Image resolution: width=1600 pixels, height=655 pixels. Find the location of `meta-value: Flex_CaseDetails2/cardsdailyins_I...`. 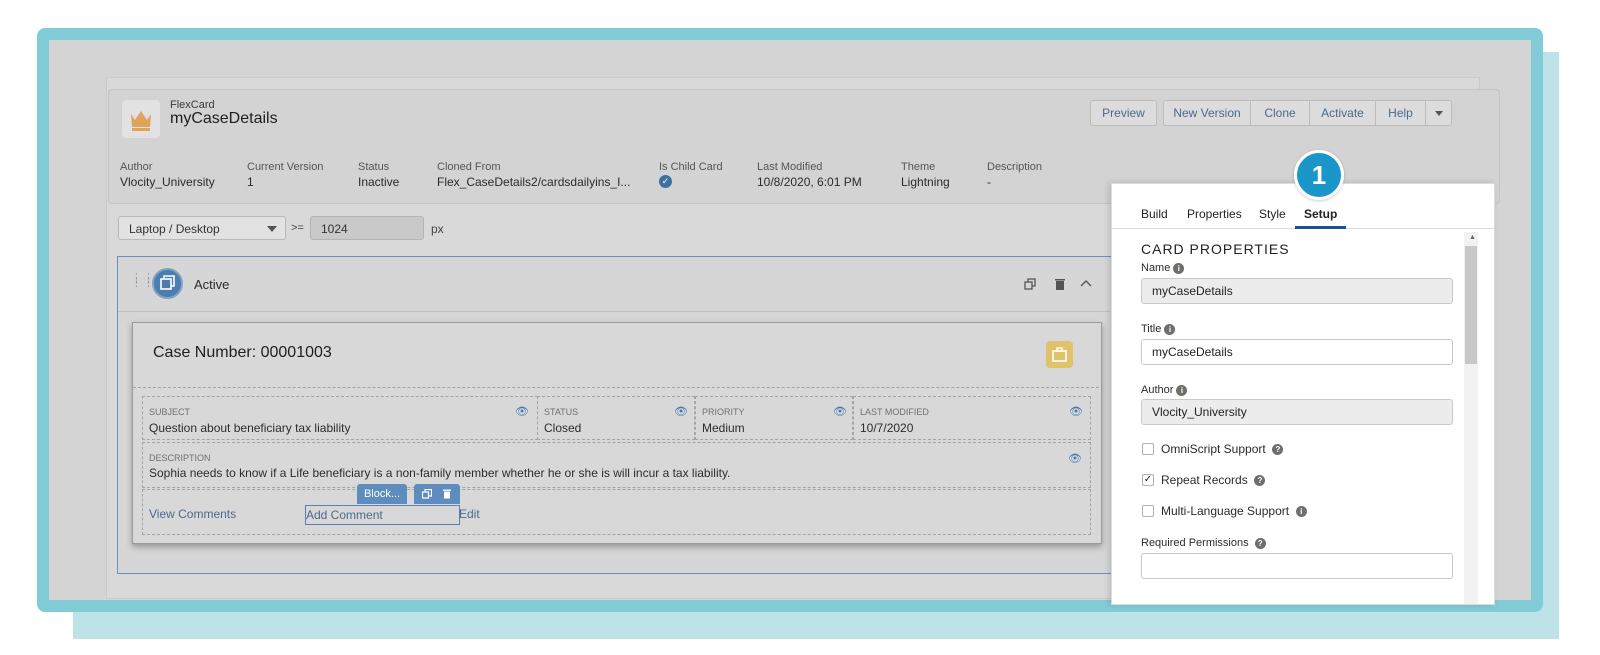

meta-value: Flex_CaseDetails2/cardsdailyins_I... is located at coordinates (534, 182).